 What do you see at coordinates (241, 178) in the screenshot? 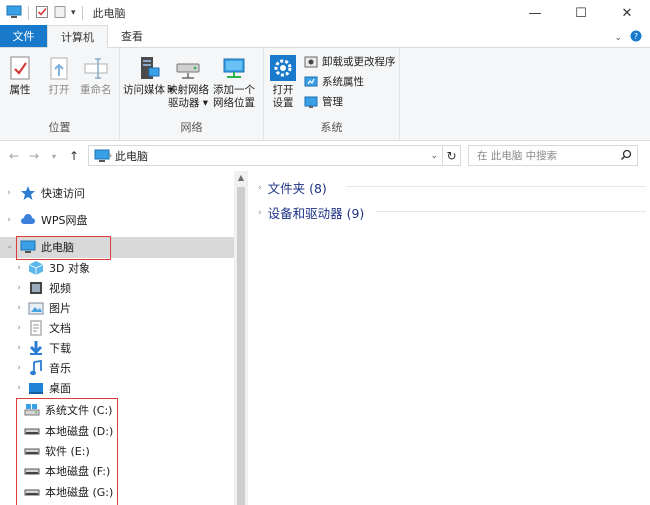
I see `scroll-up-arrow-icon: ▲` at bounding box center [241, 178].